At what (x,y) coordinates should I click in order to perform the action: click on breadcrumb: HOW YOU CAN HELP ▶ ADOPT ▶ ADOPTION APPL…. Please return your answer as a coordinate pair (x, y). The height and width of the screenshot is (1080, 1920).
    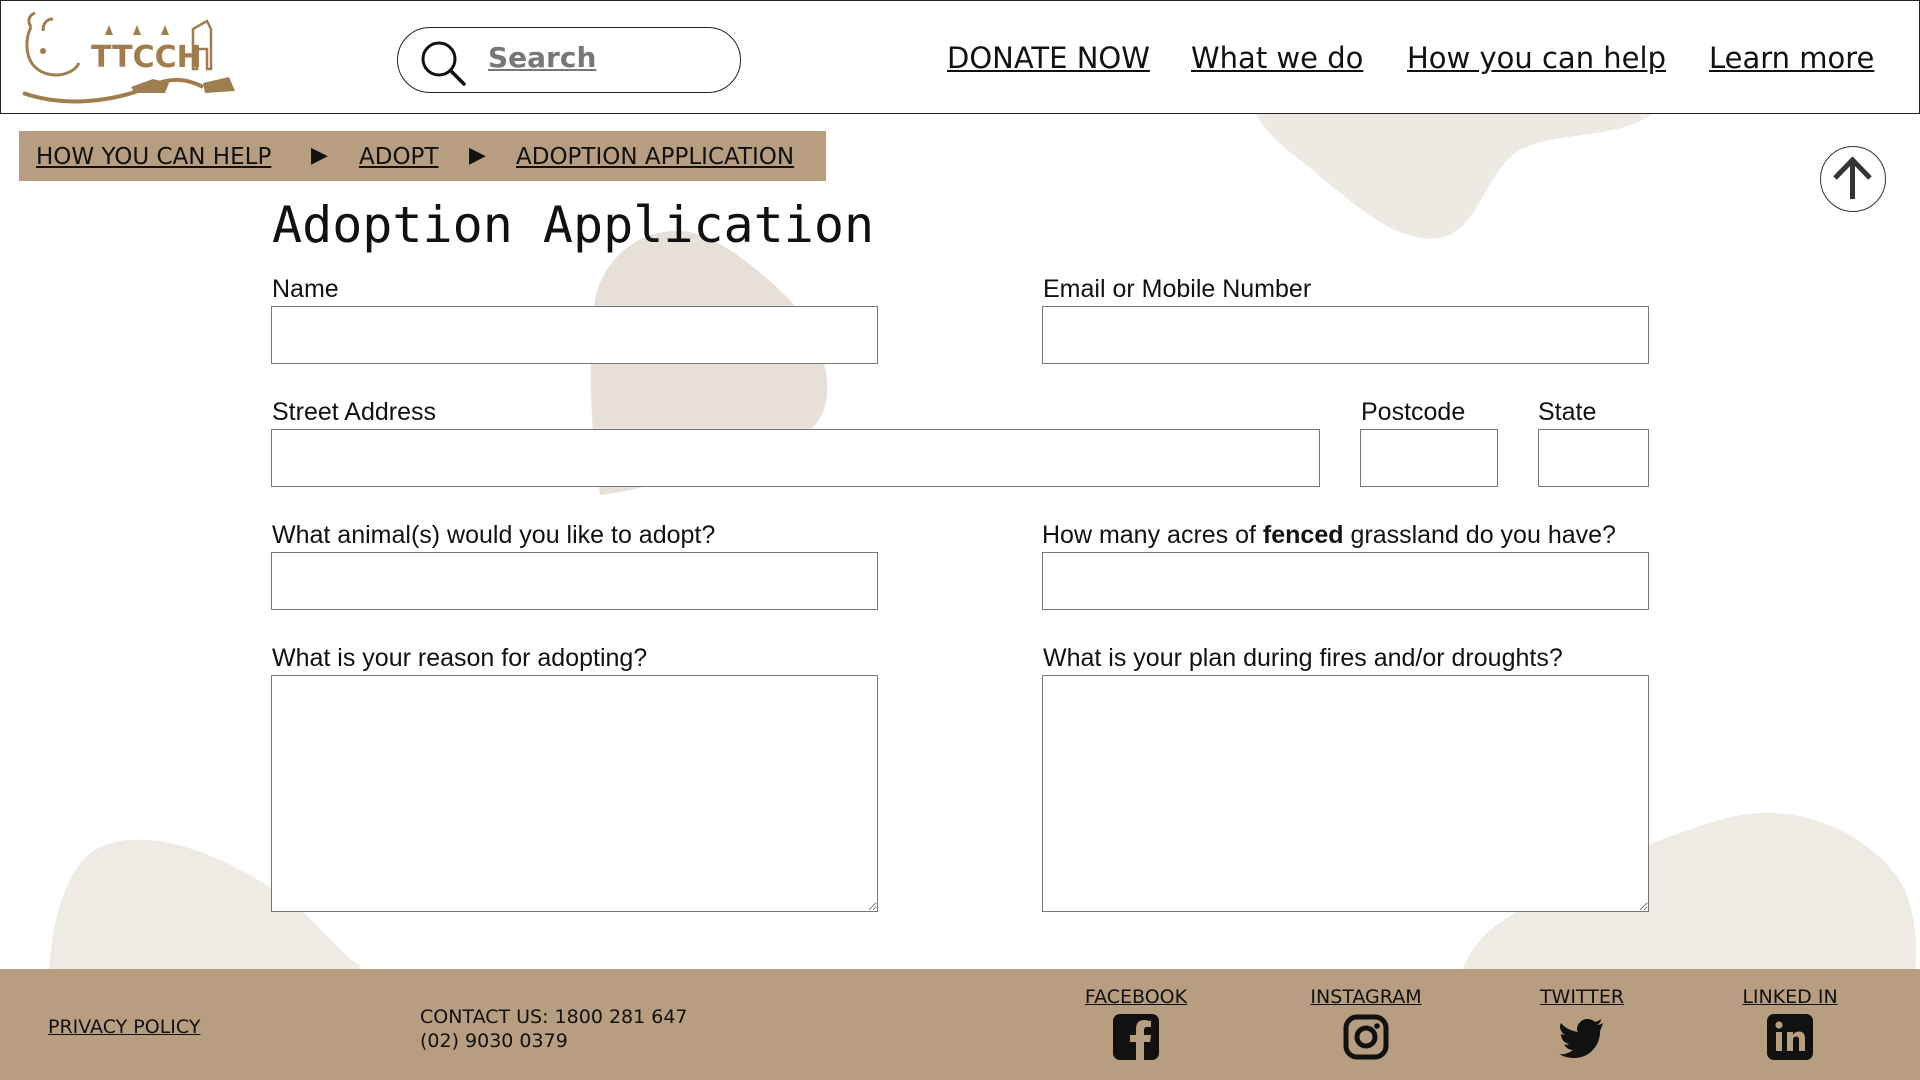
    Looking at the image, I should click on (422, 156).